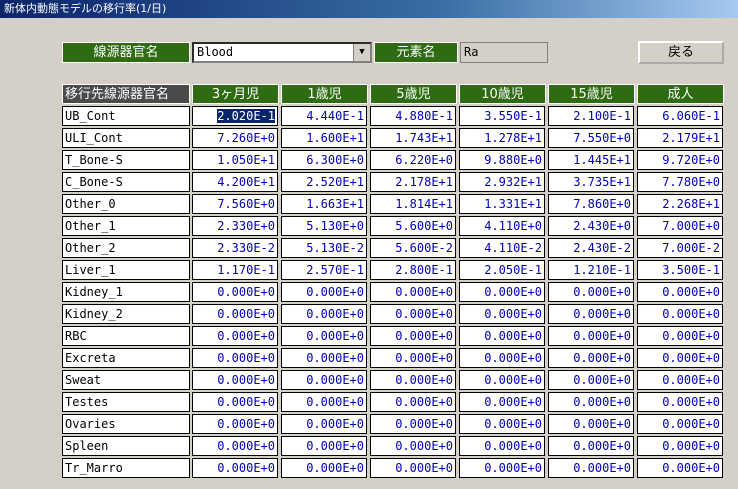 Image resolution: width=738 pixels, height=489 pixels. What do you see at coordinates (361, 52) in the screenshot?
I see `chevron-down-icon: ▼` at bounding box center [361, 52].